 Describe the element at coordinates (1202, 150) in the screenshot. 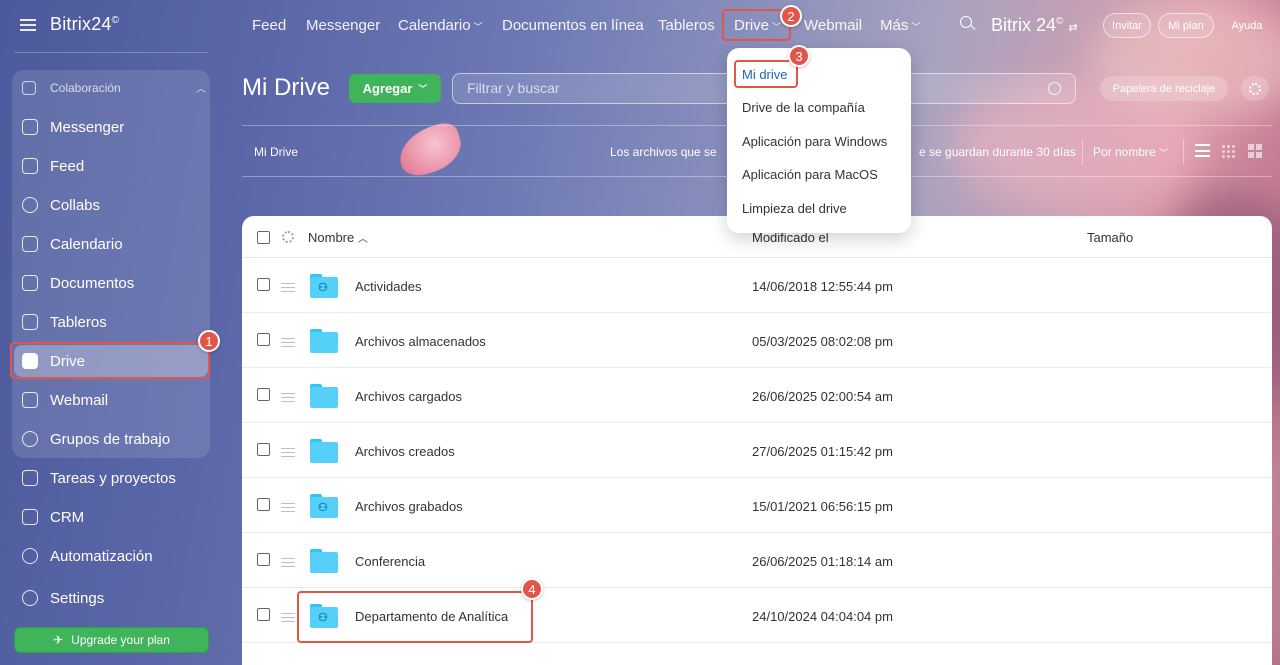

I see `list-view-icon` at that location.